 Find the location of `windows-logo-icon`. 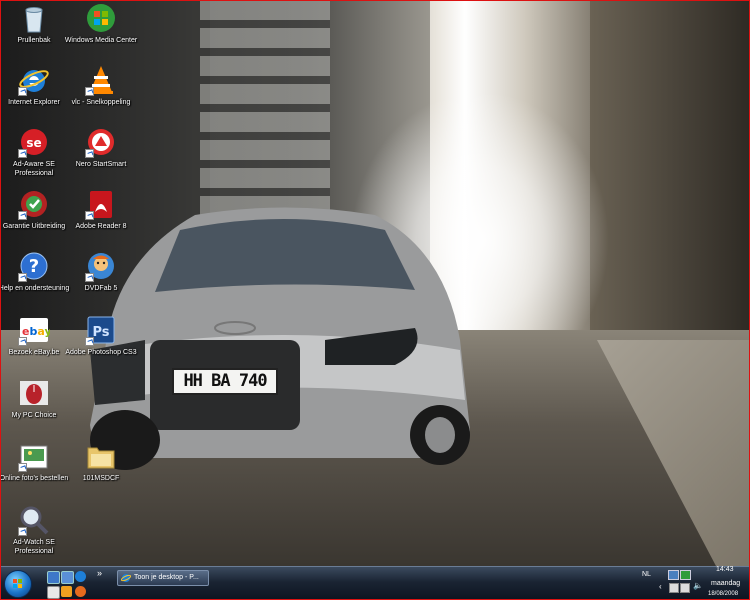

windows-logo-icon is located at coordinates (17, 583).